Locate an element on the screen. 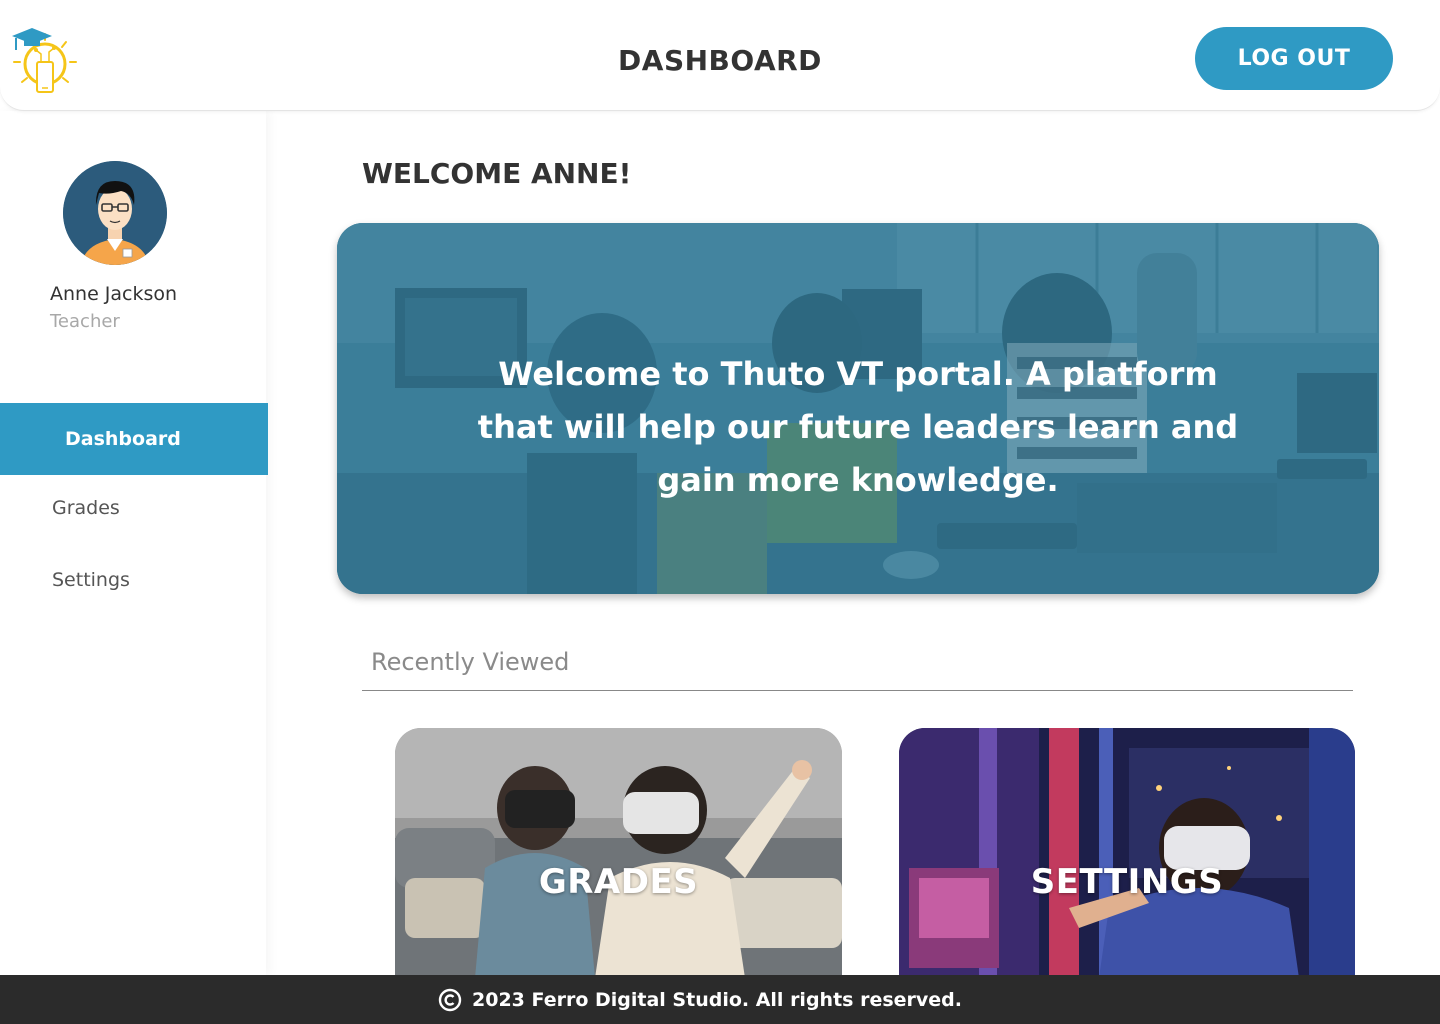 The image size is (1440, 1024). sidebar-item-dashboard: Dashboard is located at coordinates (134, 439).